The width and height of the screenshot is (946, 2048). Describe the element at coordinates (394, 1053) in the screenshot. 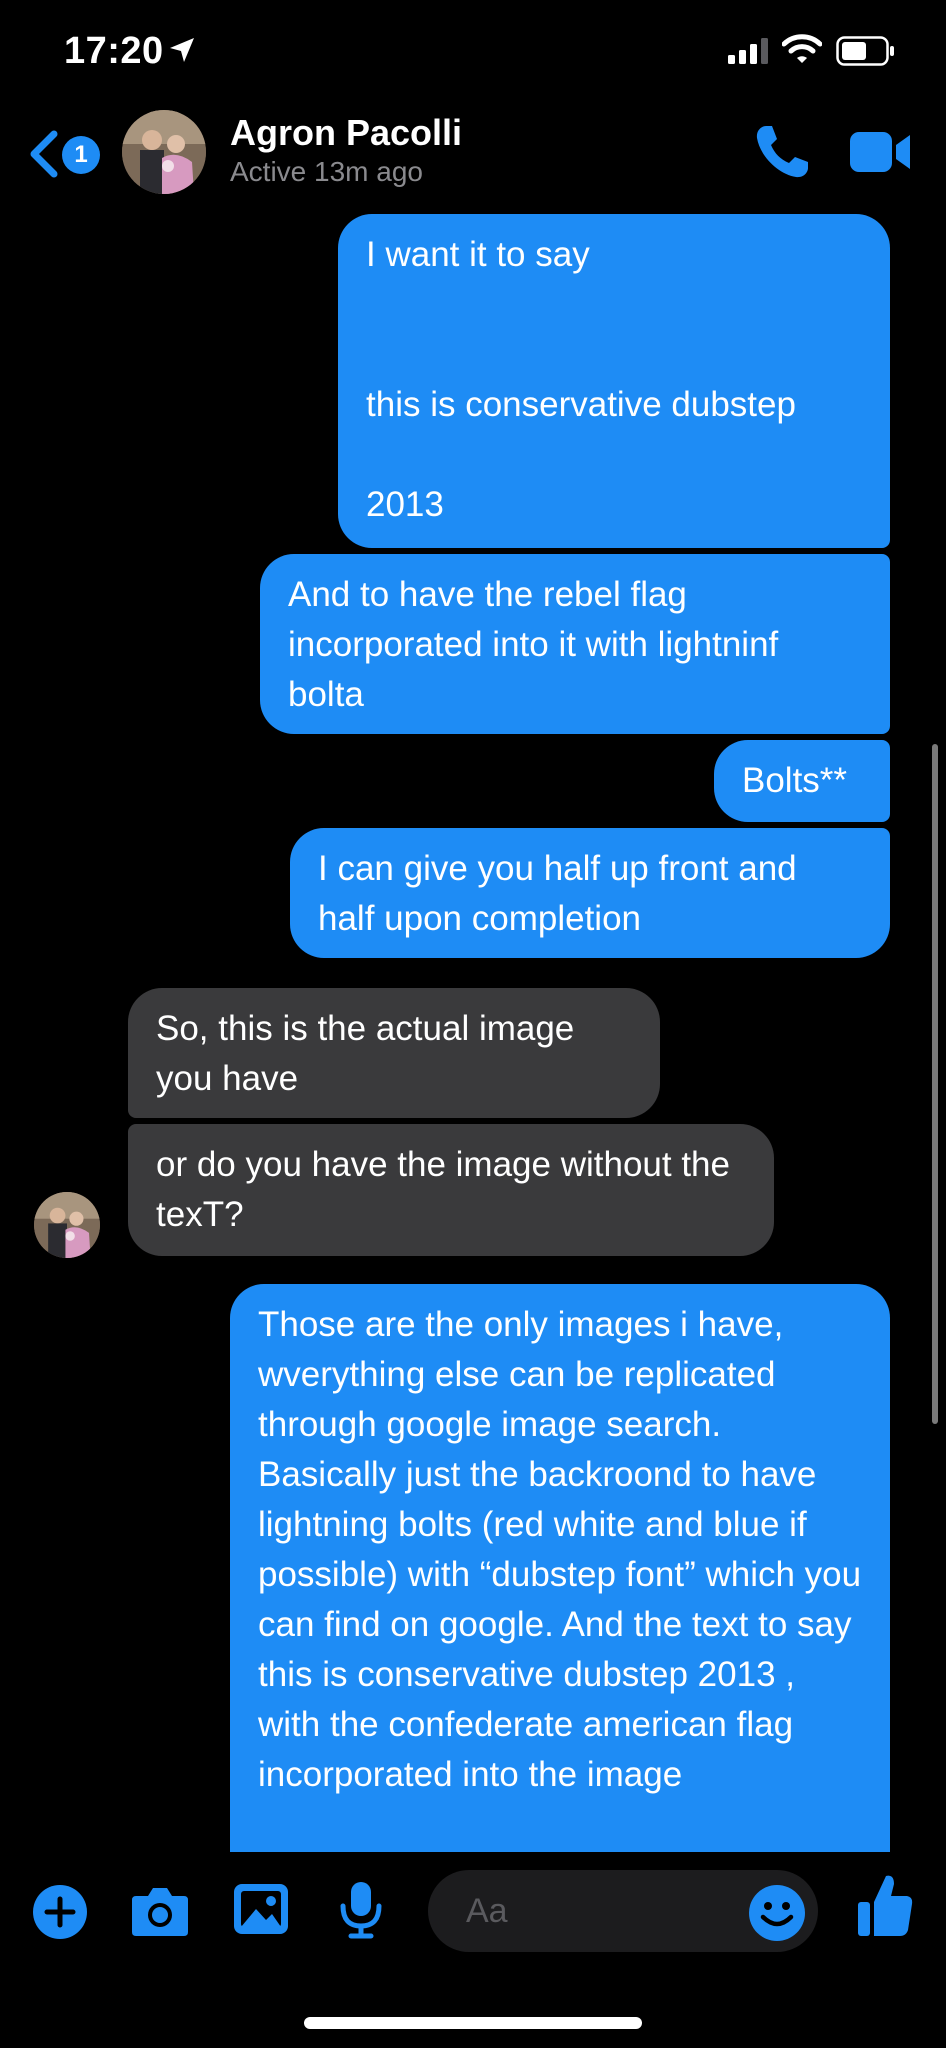

I see `message-bubble-incoming: So, this is the actual image you have` at that location.